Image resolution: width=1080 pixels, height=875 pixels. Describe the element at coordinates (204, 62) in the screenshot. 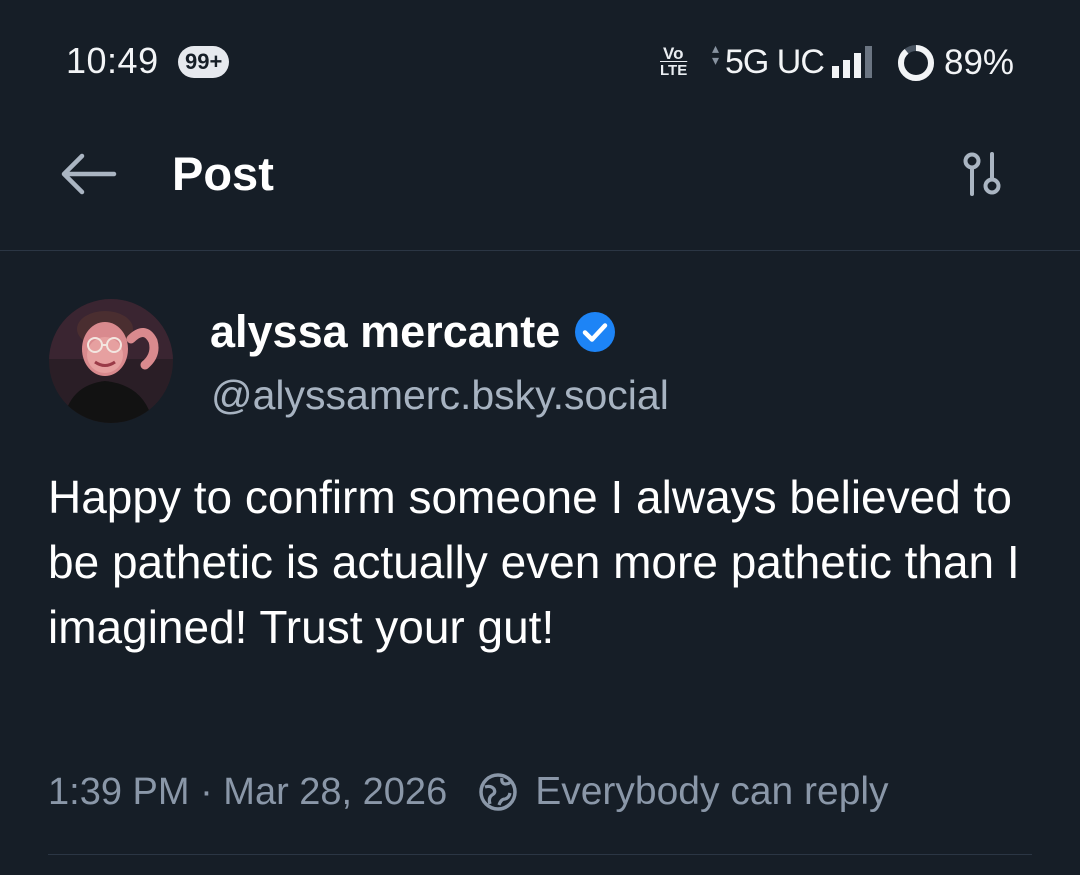

I see `notification-badge: 99+` at that location.